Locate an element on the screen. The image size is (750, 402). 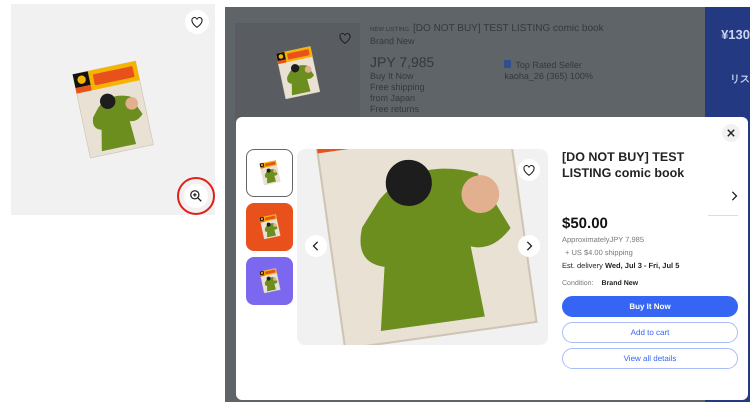
previous-image-button is located at coordinates (316, 246).